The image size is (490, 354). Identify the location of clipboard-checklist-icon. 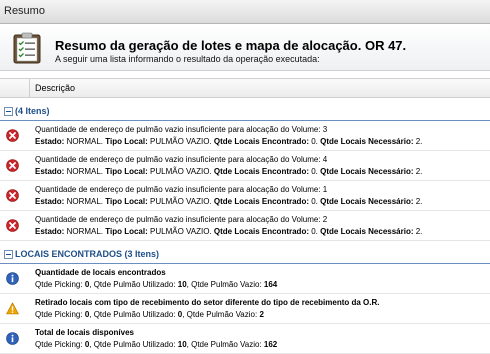
(27, 48).